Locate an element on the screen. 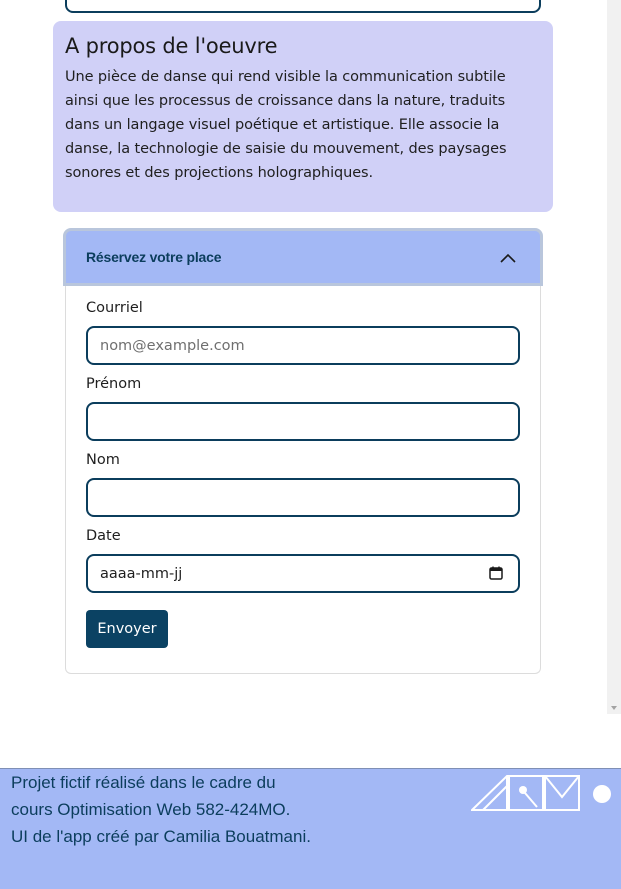 Image resolution: width=621 pixels, height=889 pixels. email-field: nom@example.com is located at coordinates (303, 345).